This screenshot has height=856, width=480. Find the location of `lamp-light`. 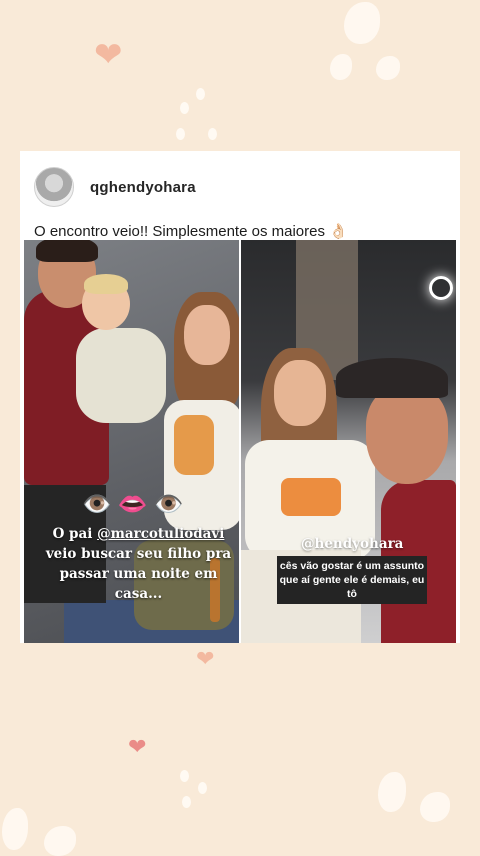

lamp-light is located at coordinates (441, 288).